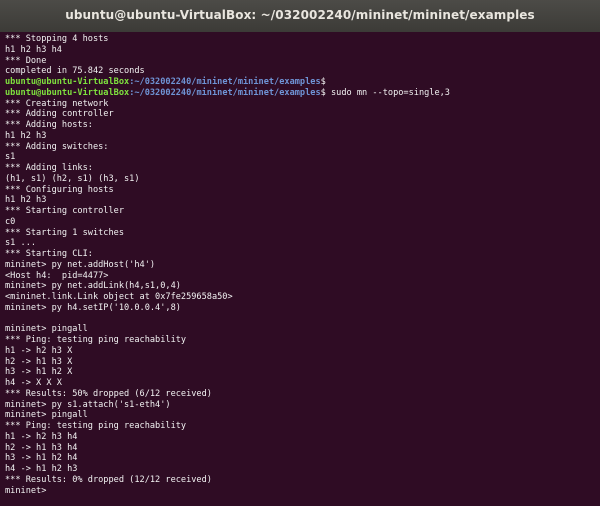 The height and width of the screenshot is (506, 600). Describe the element at coordinates (80, 264) in the screenshot. I see `terminal-line: mininet> py net.addHost('h4')` at that location.